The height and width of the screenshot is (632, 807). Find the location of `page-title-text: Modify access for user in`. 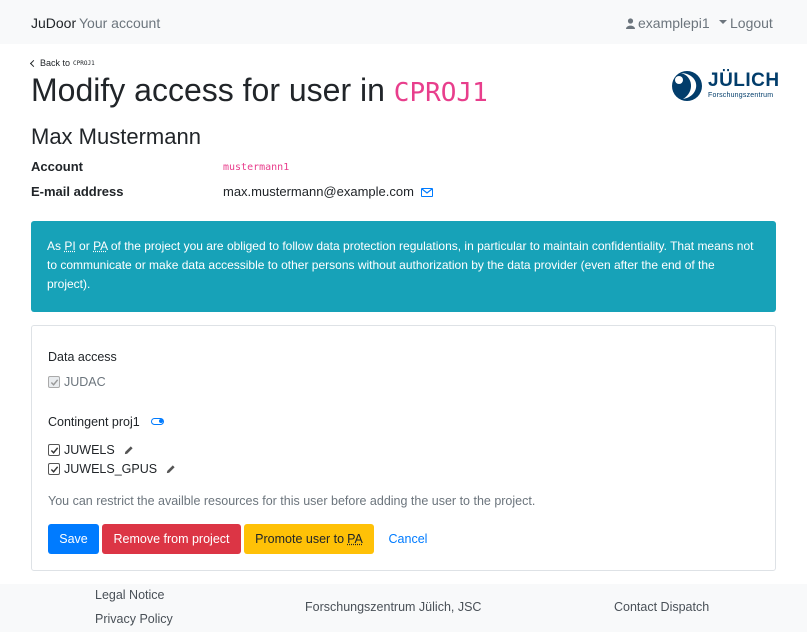

page-title-text: Modify access for user in is located at coordinates (208, 90).